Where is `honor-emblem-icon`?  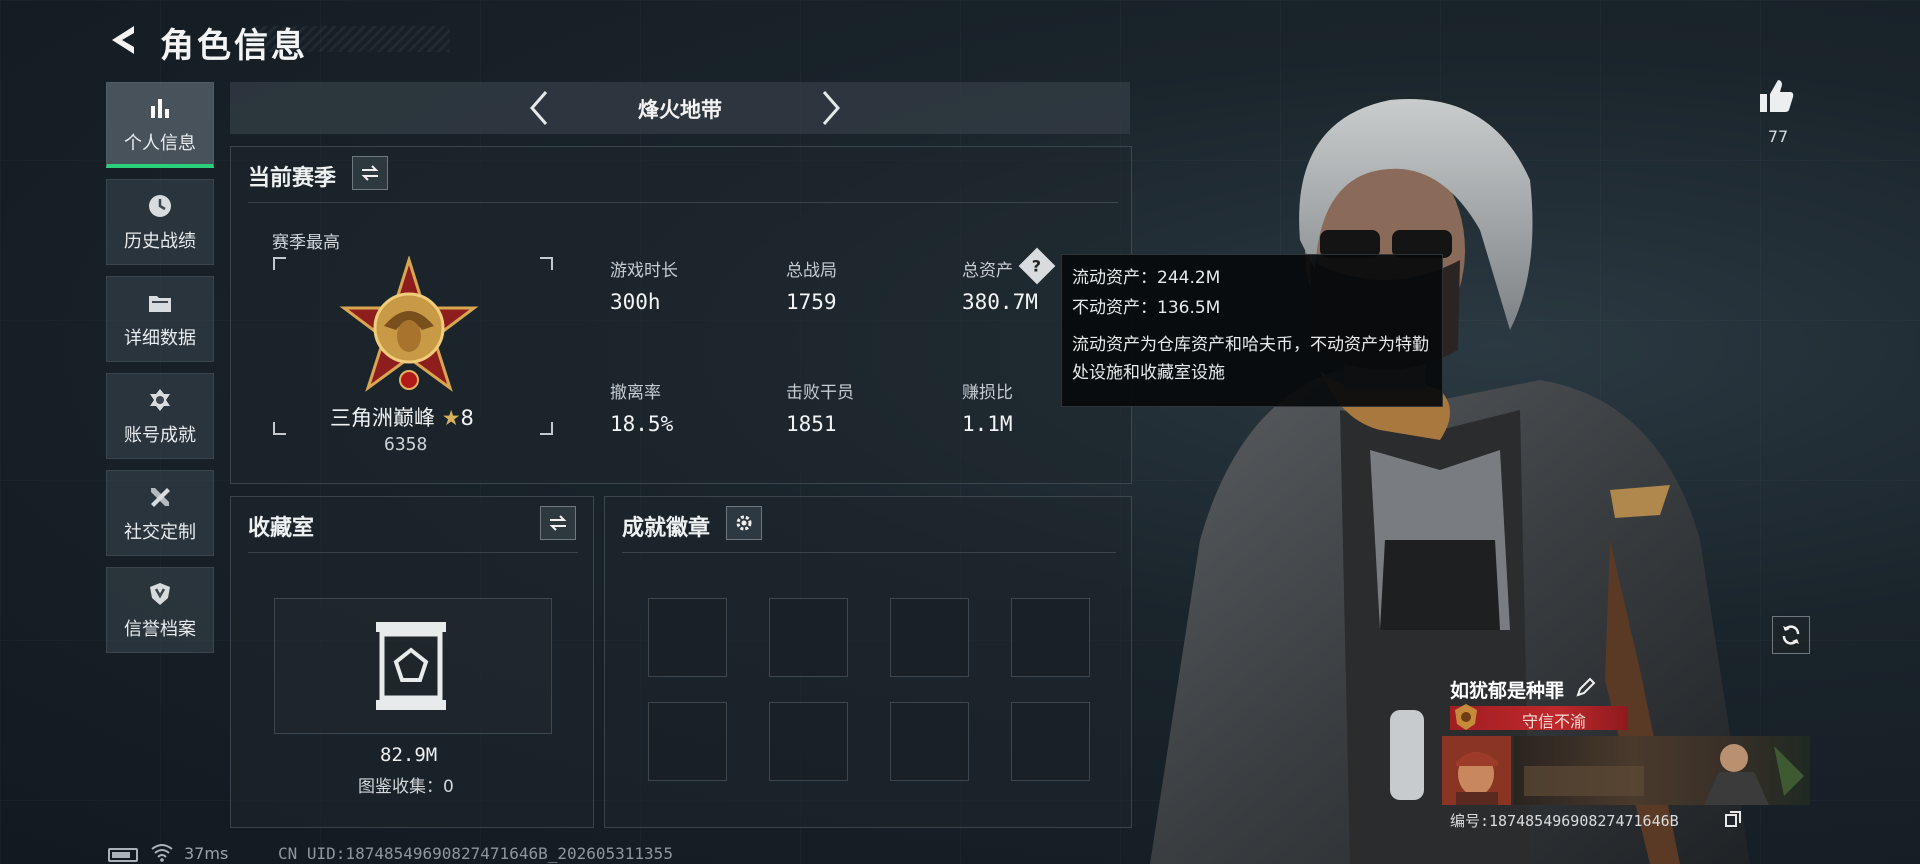
honor-emblem-icon is located at coordinates (1466, 717).